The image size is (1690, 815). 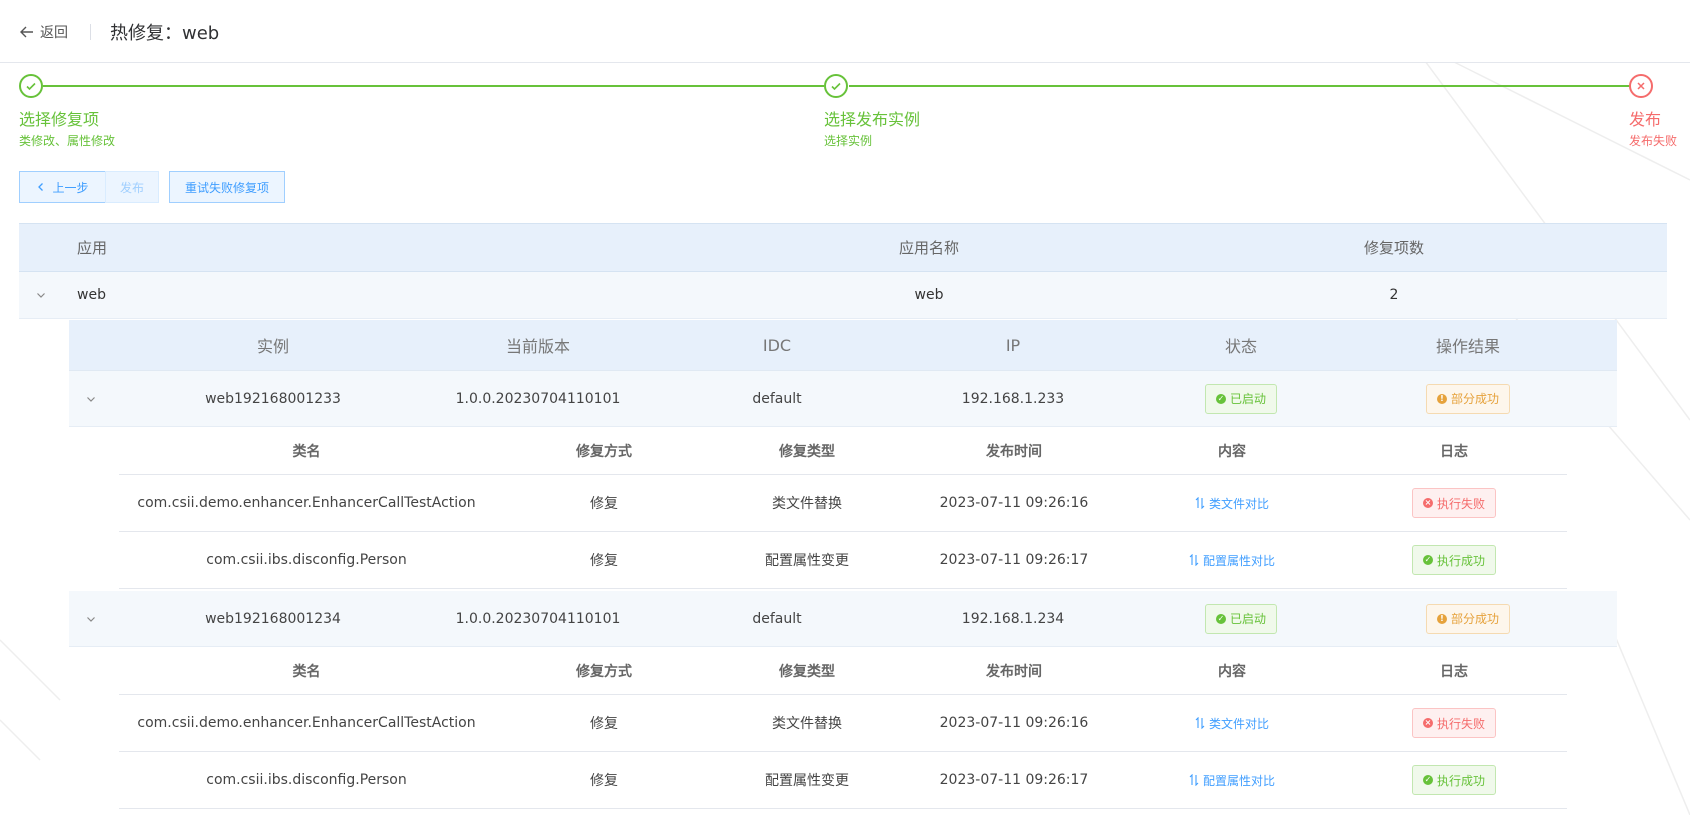 What do you see at coordinates (1394, 295) in the screenshot?
I see `fix-count-cell: 2` at bounding box center [1394, 295].